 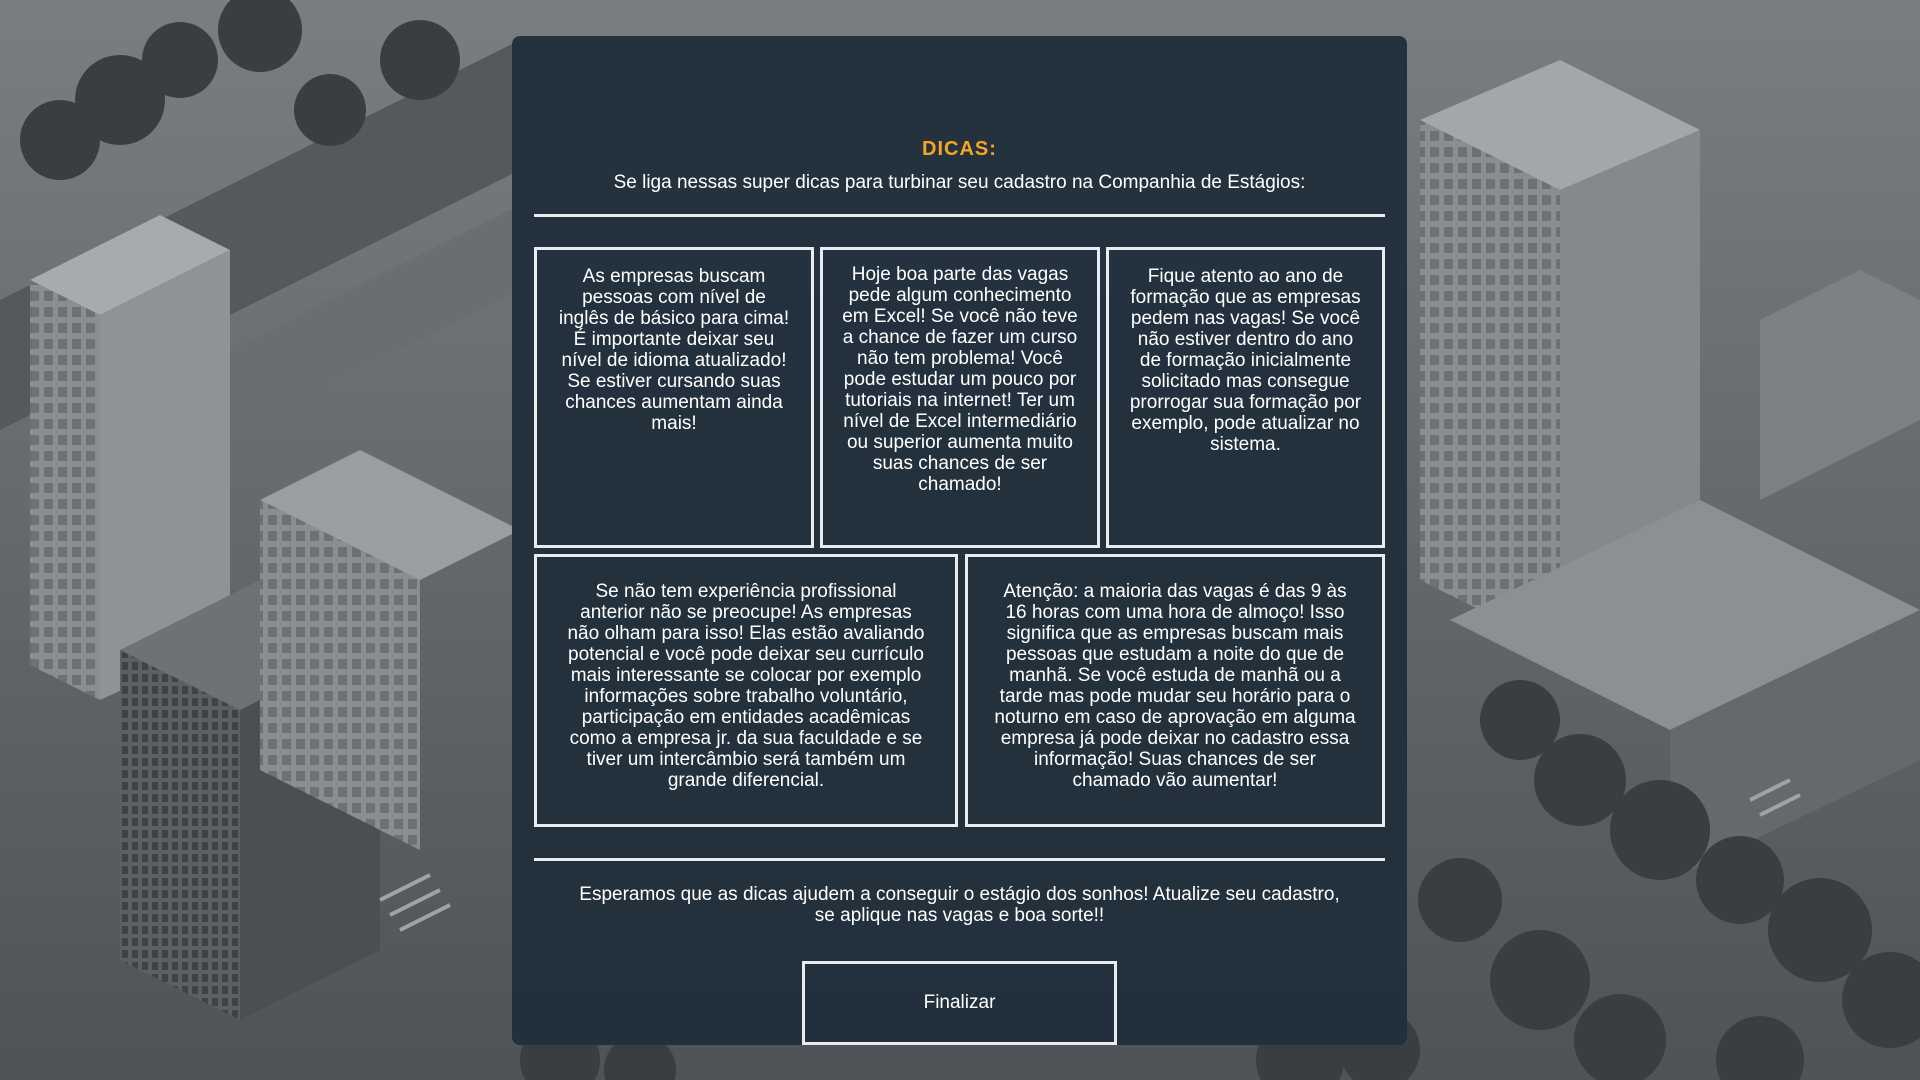 What do you see at coordinates (959, 149) in the screenshot?
I see `dialog-title: DICAS:` at bounding box center [959, 149].